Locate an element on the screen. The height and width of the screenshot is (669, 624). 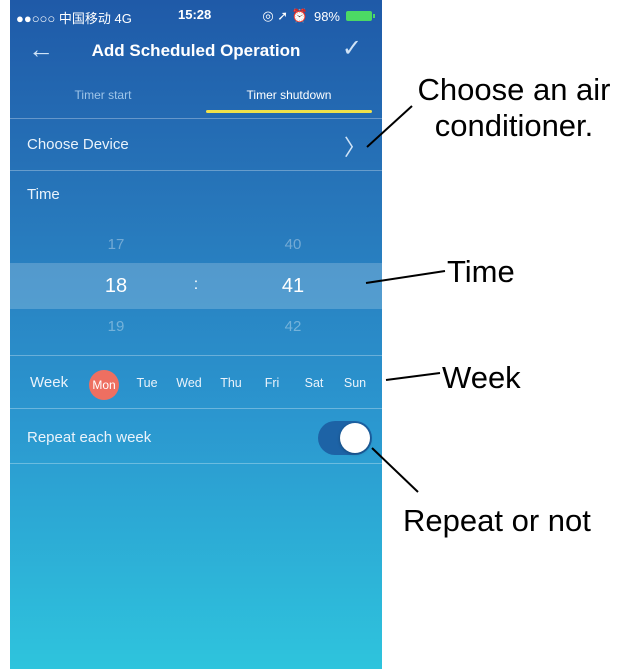
callout-repeat: Repeat or not is located at coordinates (497, 520).